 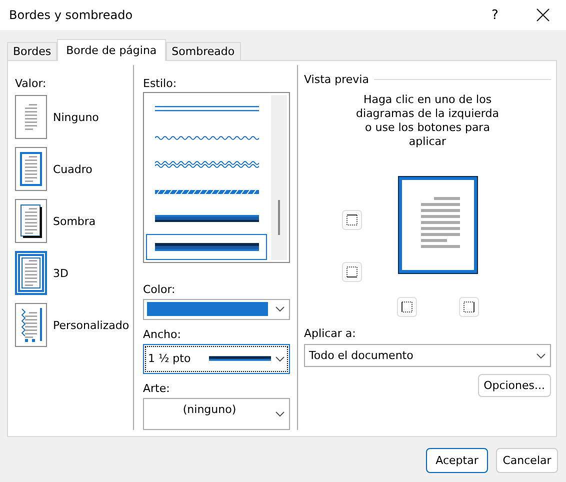 What do you see at coordinates (495, 15) in the screenshot?
I see `help-button: ?` at bounding box center [495, 15].